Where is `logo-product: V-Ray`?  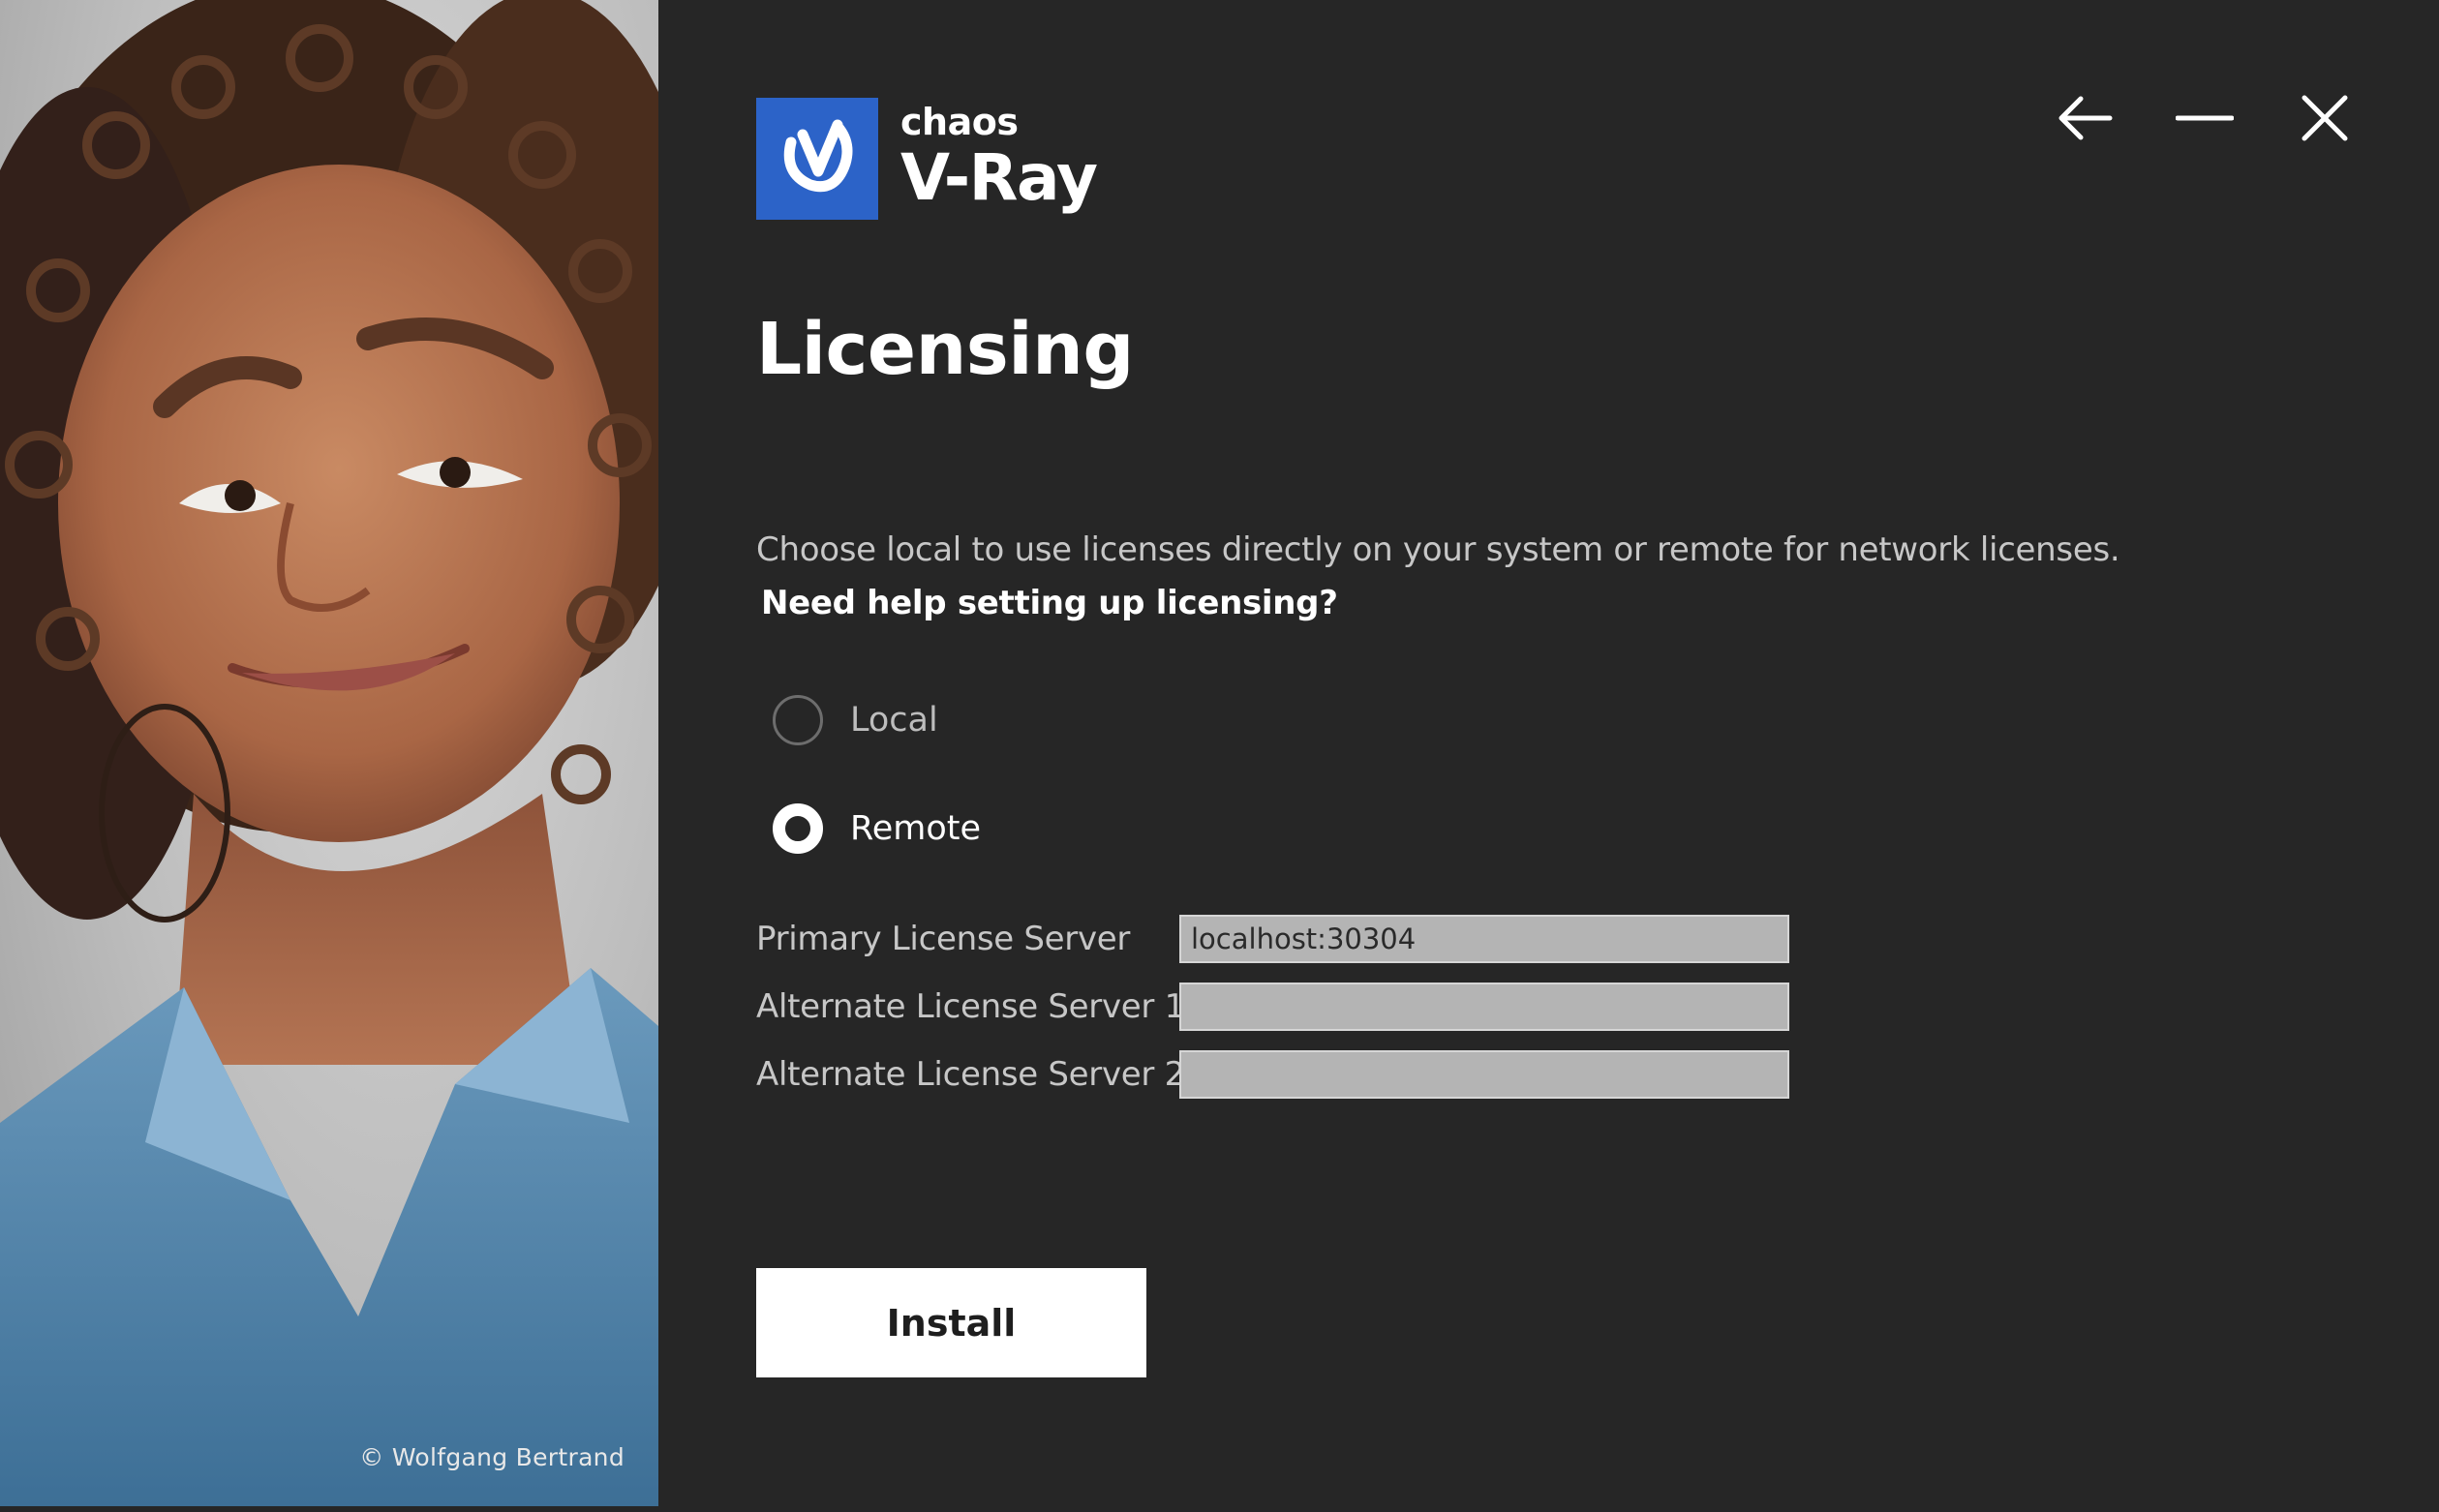
logo-product: V-Ray is located at coordinates (999, 177).